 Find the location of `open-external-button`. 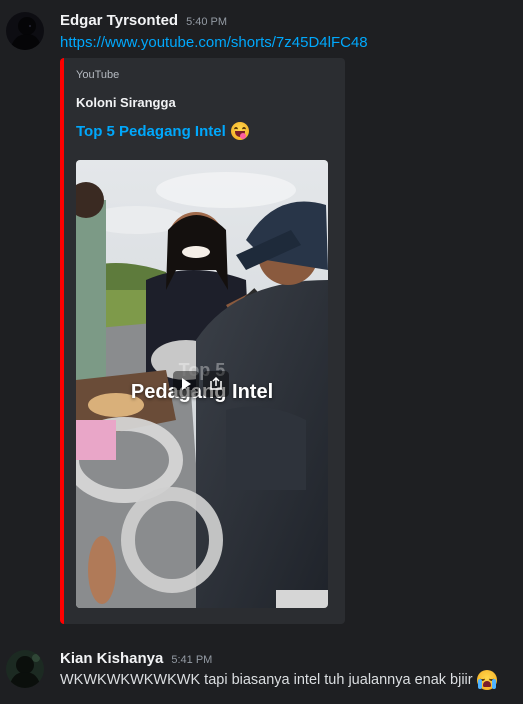

open-external-button is located at coordinates (216, 384).